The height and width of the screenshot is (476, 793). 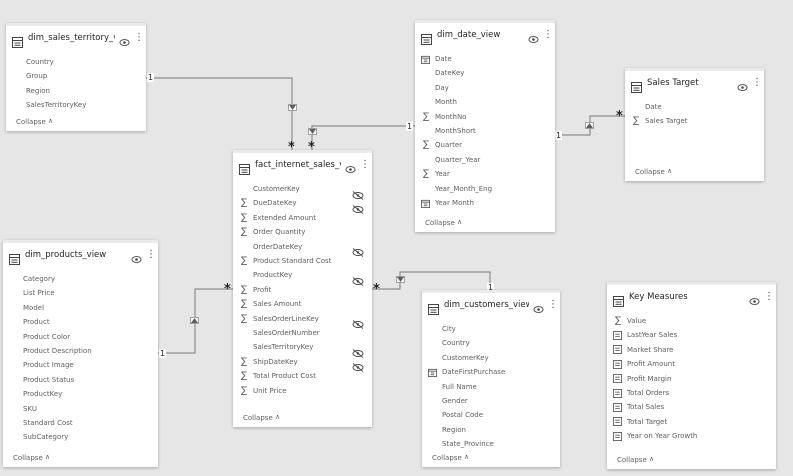 What do you see at coordinates (301, 364) in the screenshot?
I see `field-row: ∑ ShipDateKey` at bounding box center [301, 364].